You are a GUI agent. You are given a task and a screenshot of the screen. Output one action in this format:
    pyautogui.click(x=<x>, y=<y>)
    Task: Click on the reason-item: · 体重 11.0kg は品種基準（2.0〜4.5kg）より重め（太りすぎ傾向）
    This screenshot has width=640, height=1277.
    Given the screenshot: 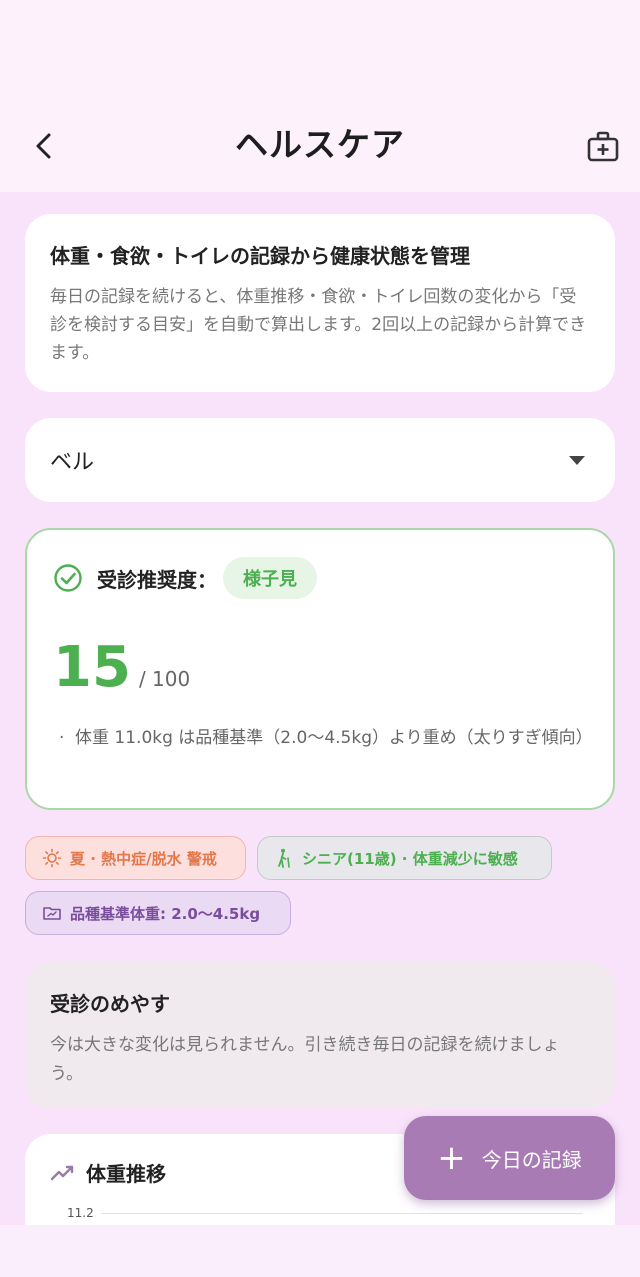 What is the action you would take?
    pyautogui.click(x=323, y=738)
    